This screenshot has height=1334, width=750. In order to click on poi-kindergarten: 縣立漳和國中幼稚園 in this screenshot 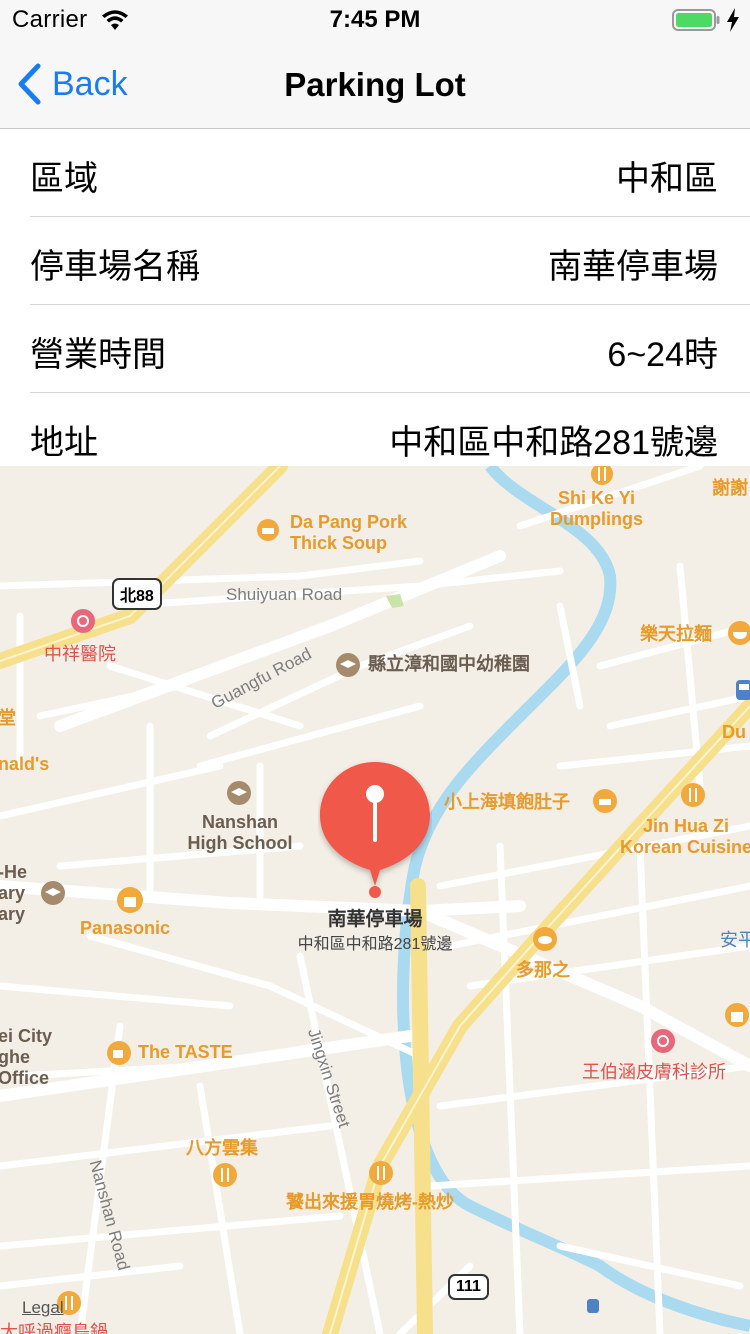, I will do `click(449, 664)`.